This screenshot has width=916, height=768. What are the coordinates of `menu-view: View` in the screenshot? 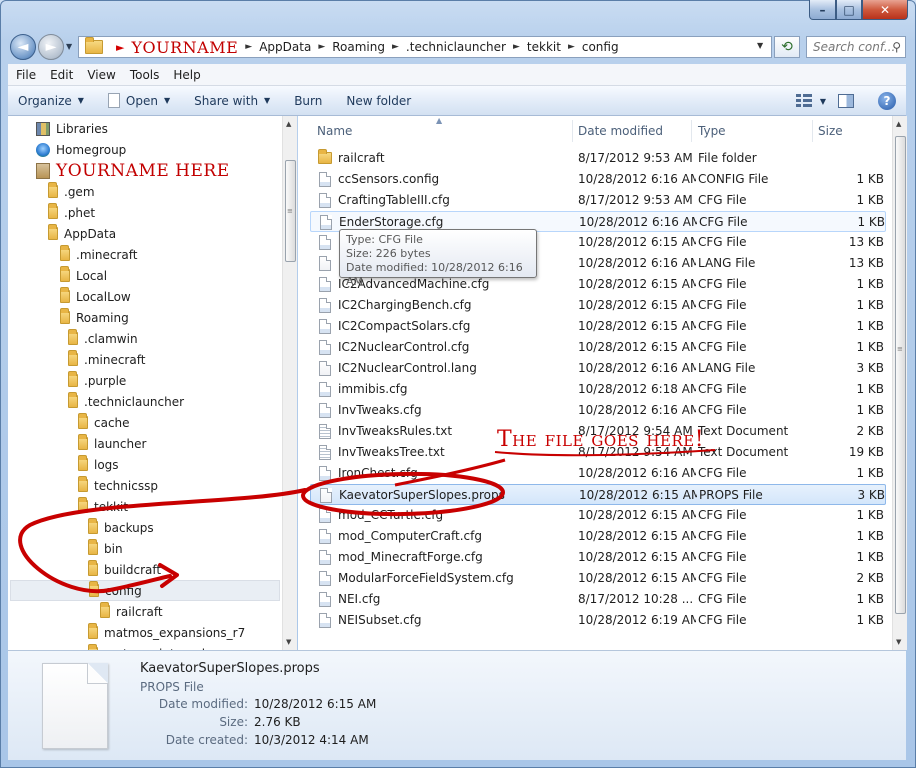 It's located at (101, 75).